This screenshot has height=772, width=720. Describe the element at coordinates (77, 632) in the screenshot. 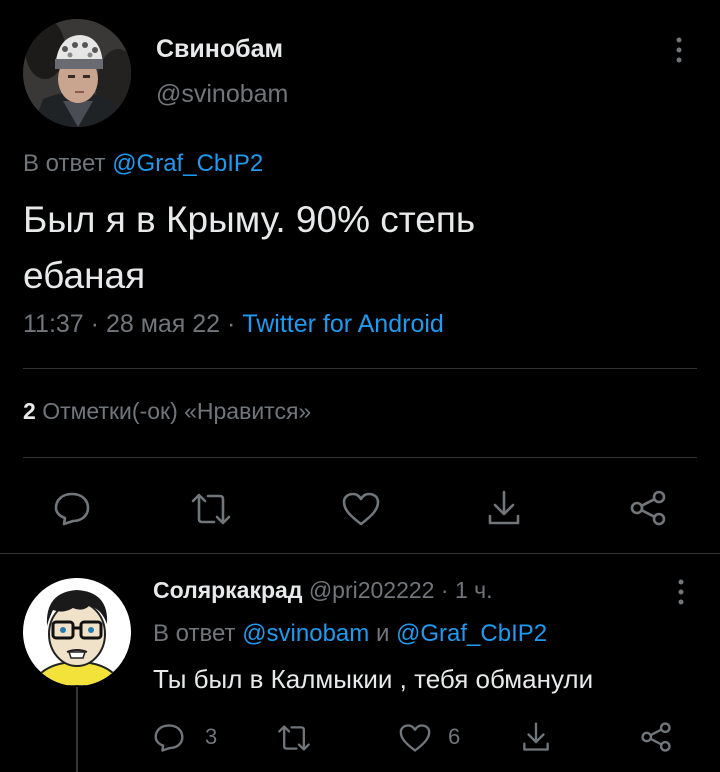

I see `reply-author-avatar` at that location.